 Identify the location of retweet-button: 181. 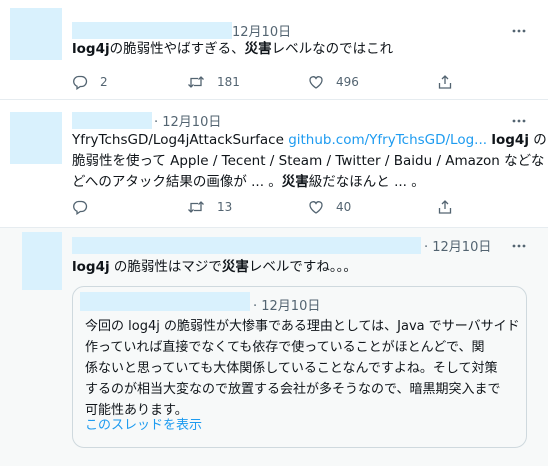
(213, 82).